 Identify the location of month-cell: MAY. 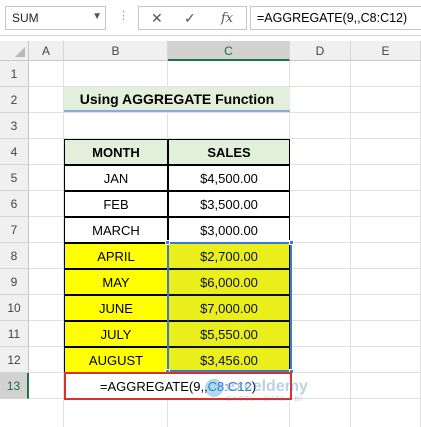
(116, 282).